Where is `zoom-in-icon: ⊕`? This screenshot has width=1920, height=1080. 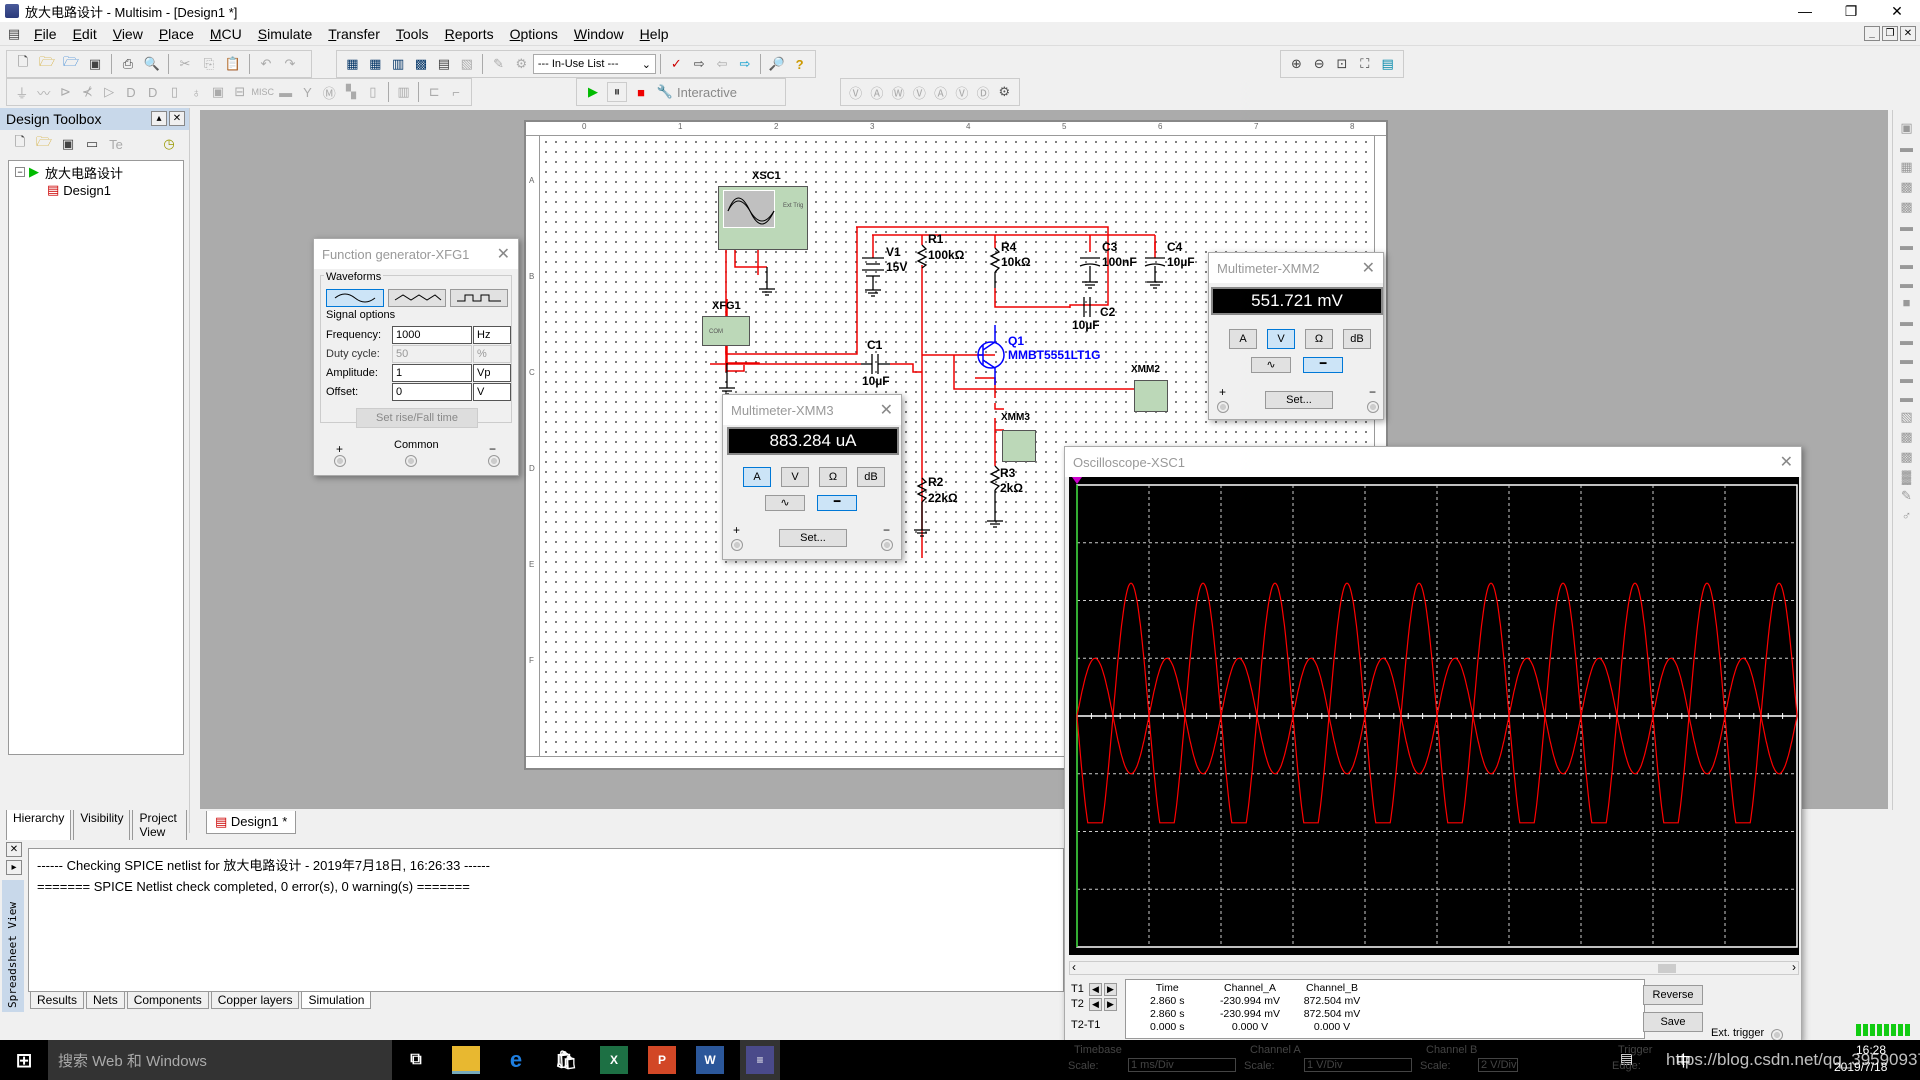
zoom-in-icon: ⊕ is located at coordinates (1296, 64).